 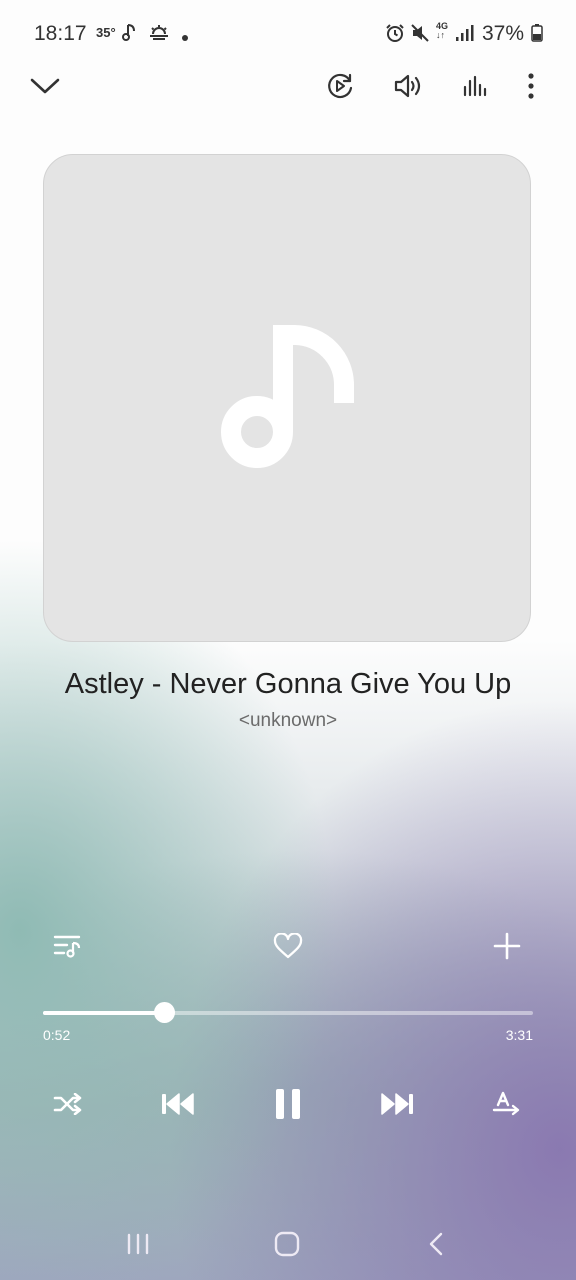 I want to click on dot-icon, so click(x=185, y=38).